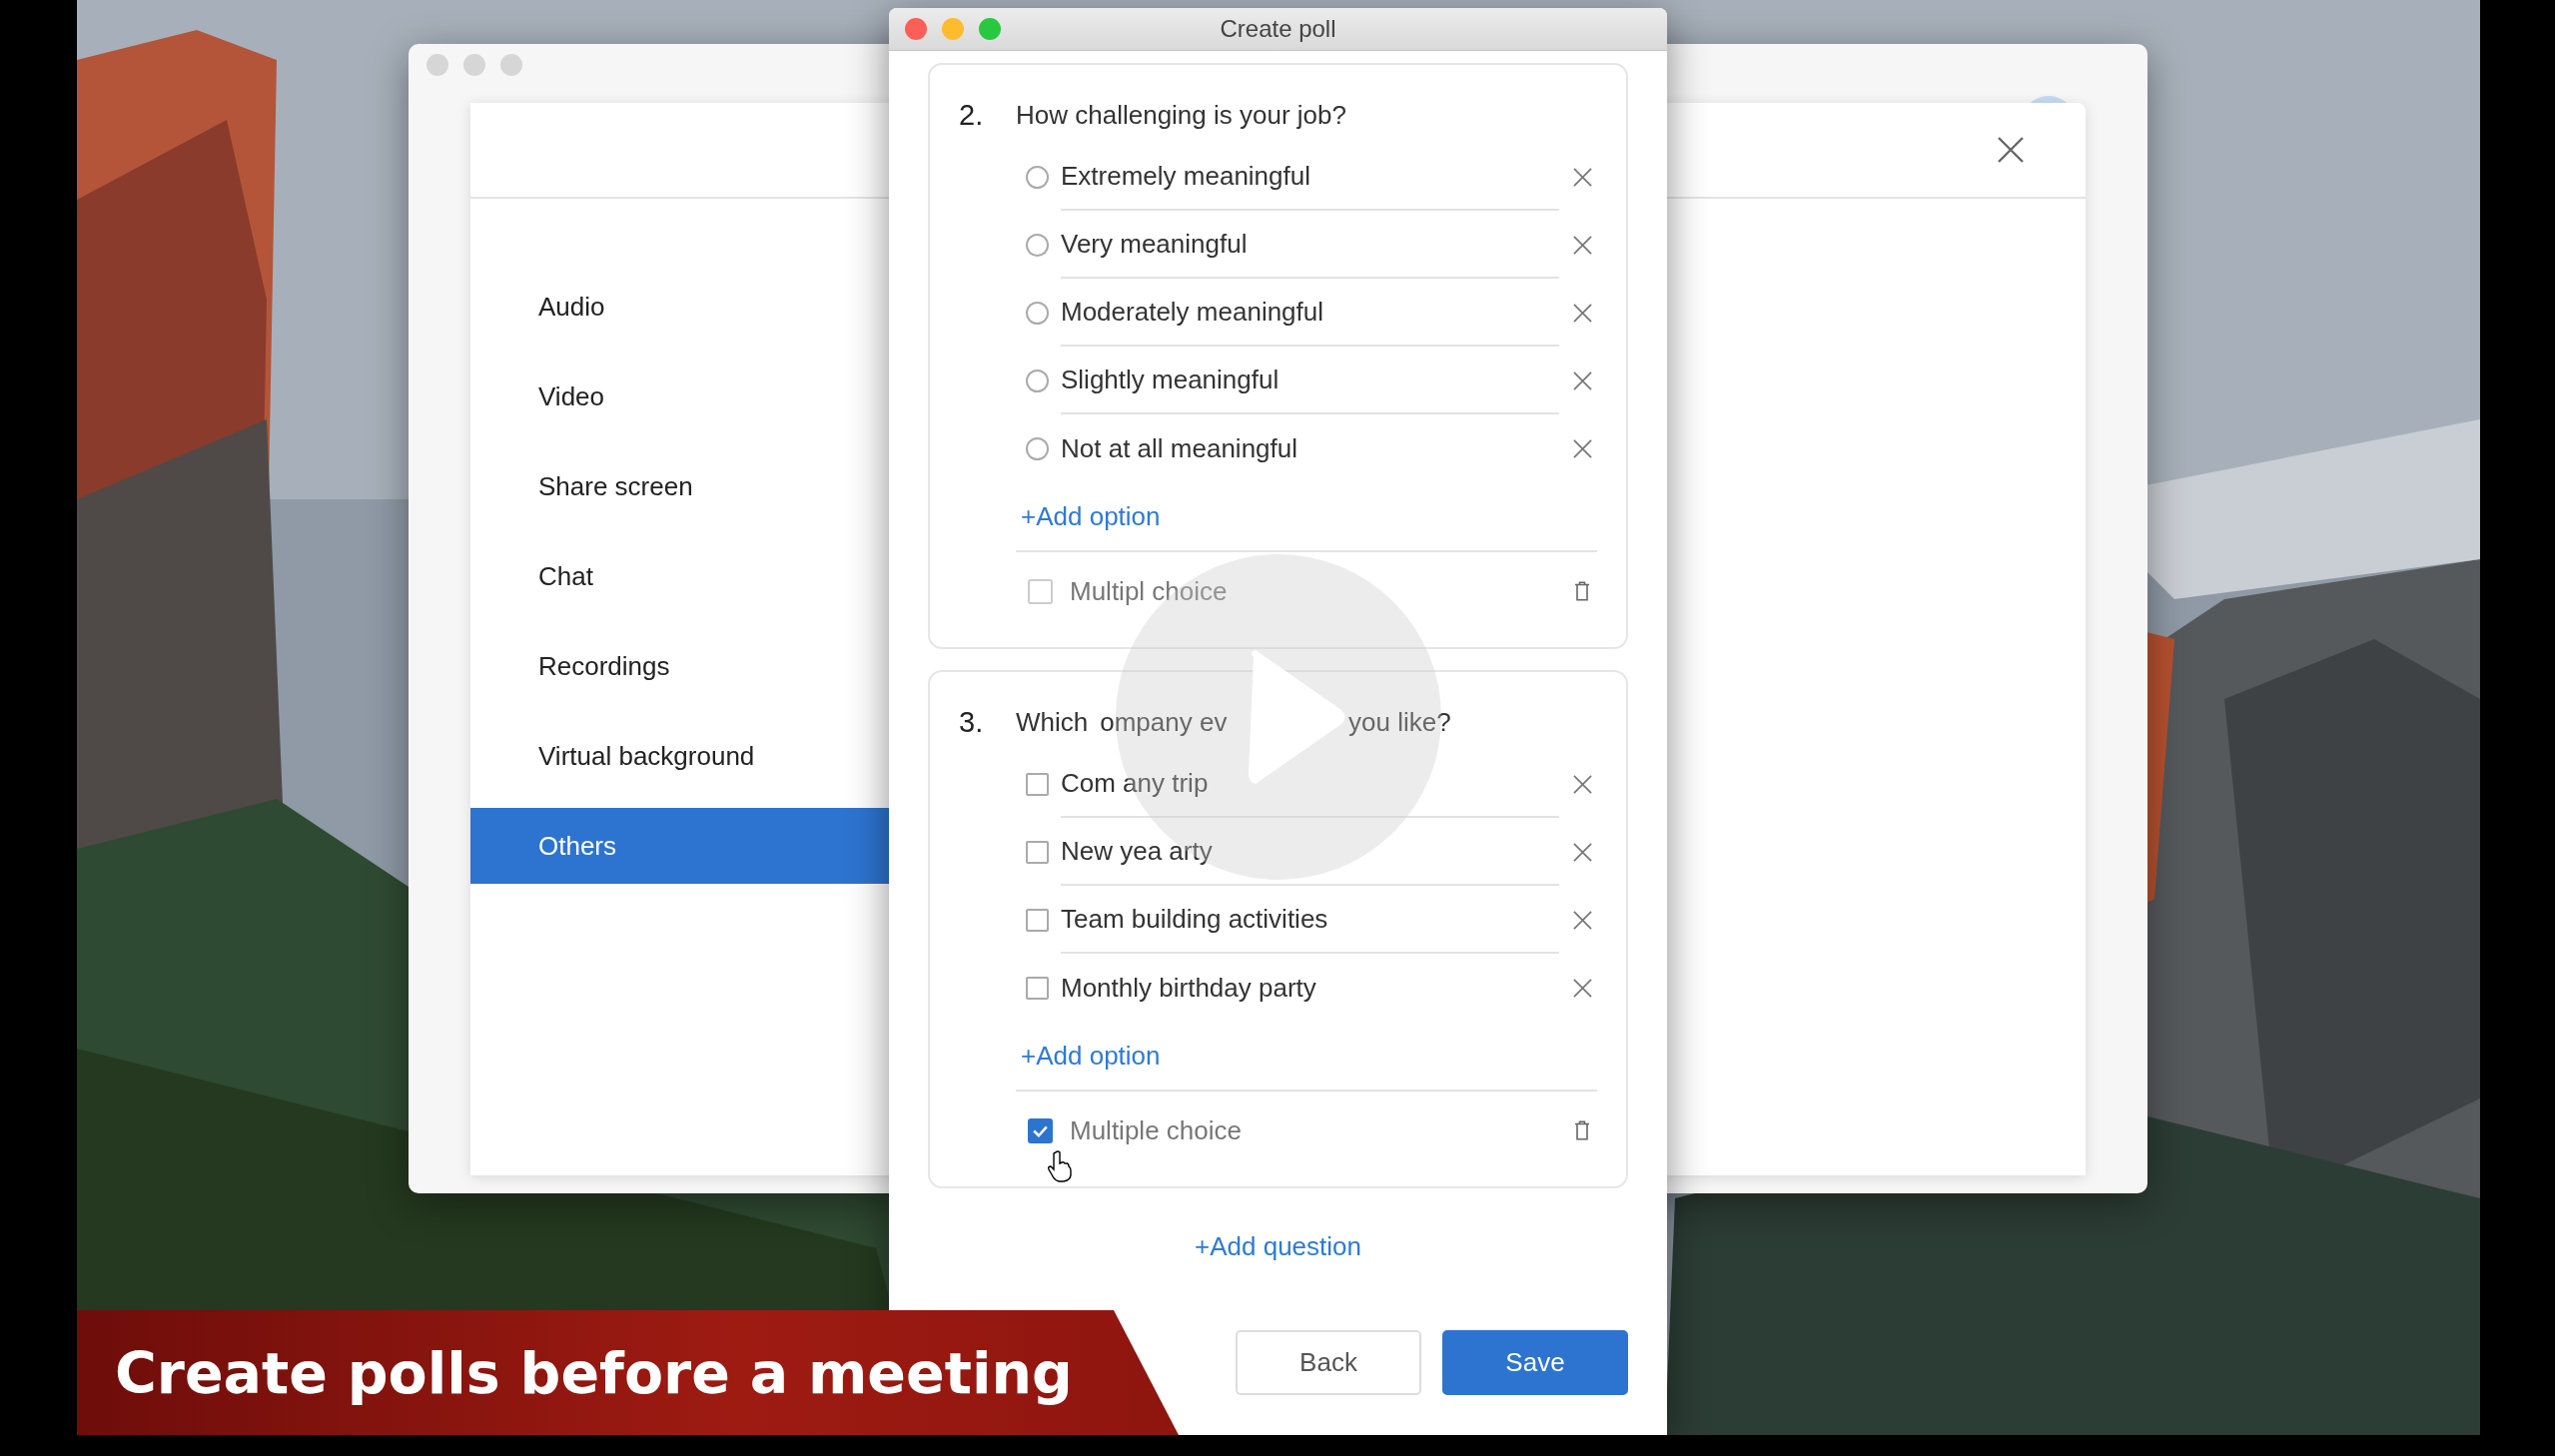 Image resolution: width=2555 pixels, height=1456 pixels. Describe the element at coordinates (679, 846) in the screenshot. I see `sidebar-item: Others` at that location.